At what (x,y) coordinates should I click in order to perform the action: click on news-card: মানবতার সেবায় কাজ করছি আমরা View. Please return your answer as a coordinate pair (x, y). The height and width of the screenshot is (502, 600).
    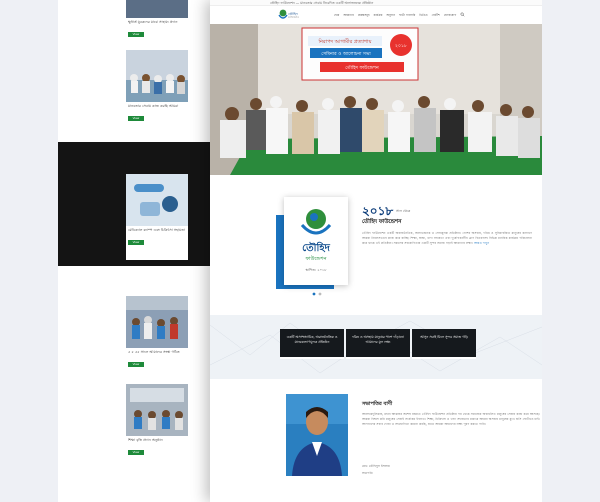
    Looking at the image, I should click on (157, 89).